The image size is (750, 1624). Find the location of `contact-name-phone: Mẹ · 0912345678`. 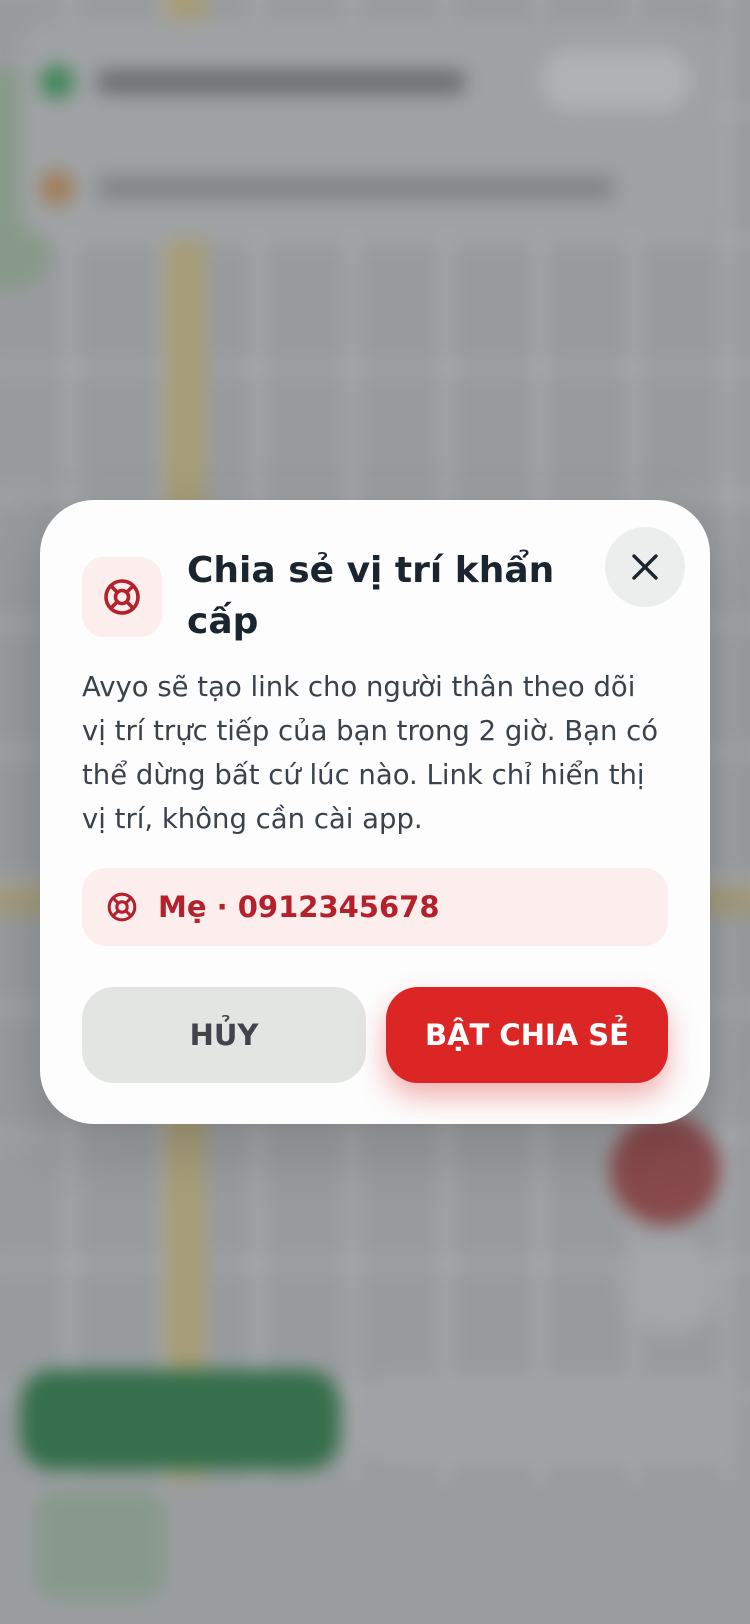

contact-name-phone: Mẹ · 0912345678 is located at coordinates (299, 907).